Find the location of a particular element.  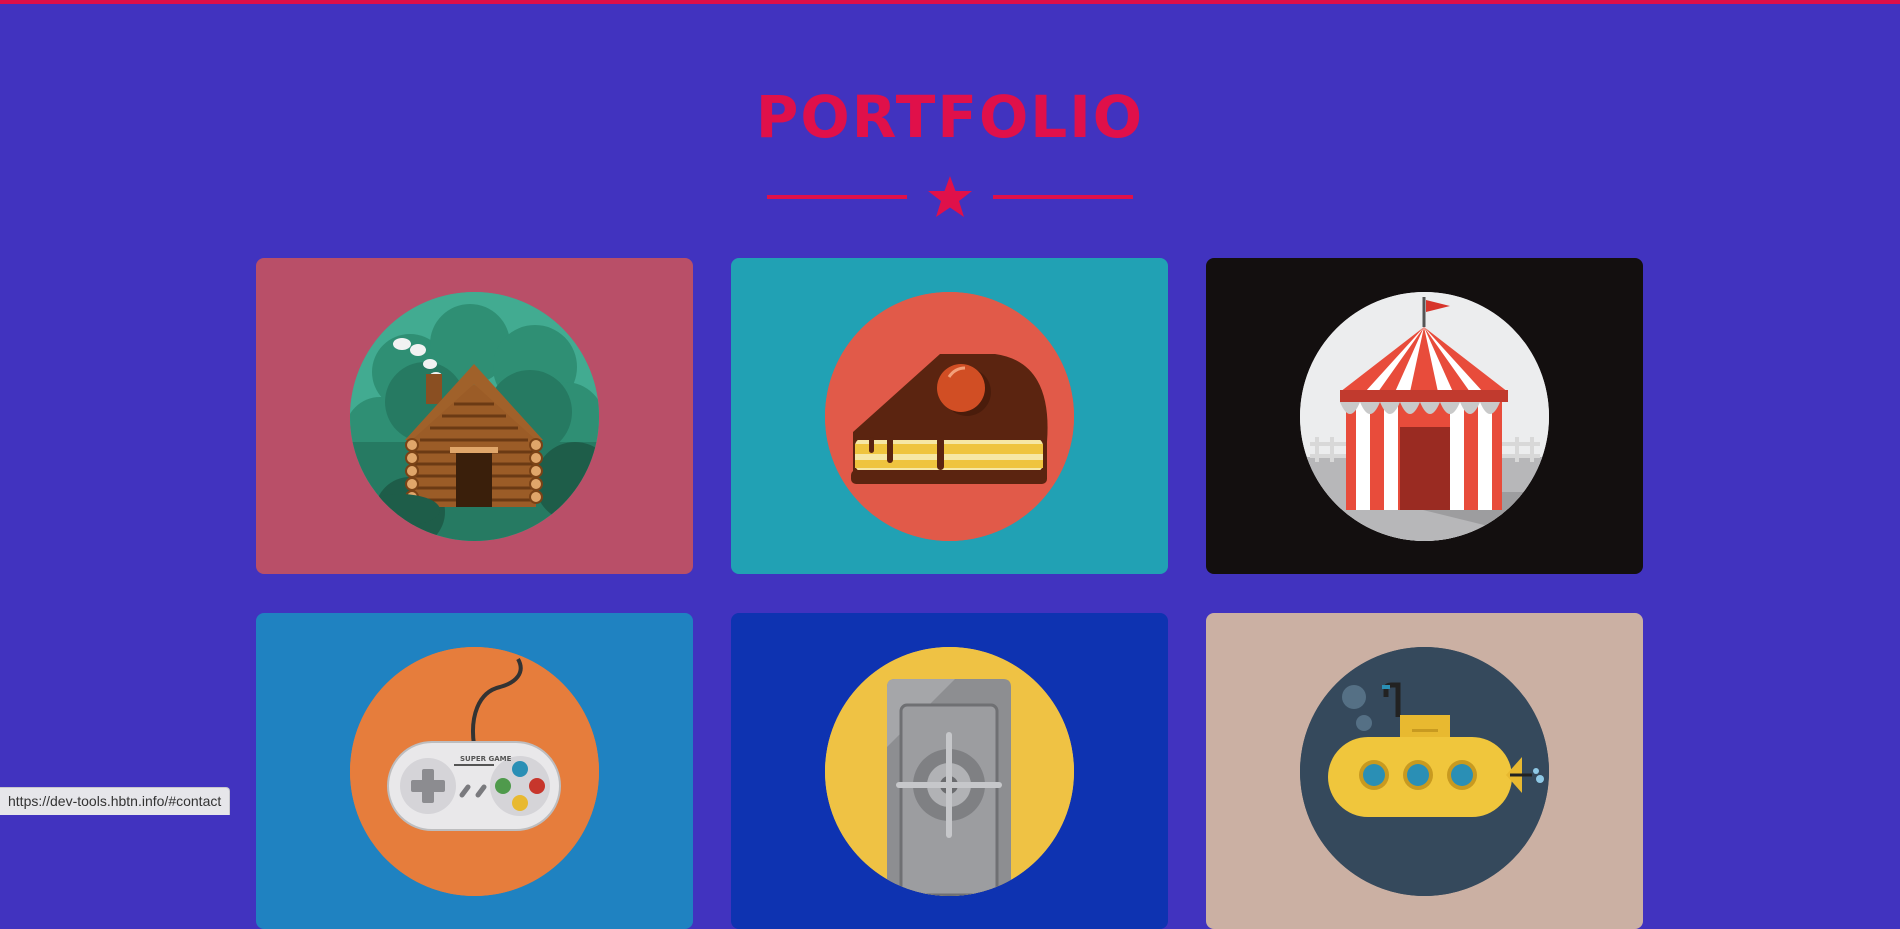

controller-brand-text: SUPER GAME is located at coordinates (486, 759).